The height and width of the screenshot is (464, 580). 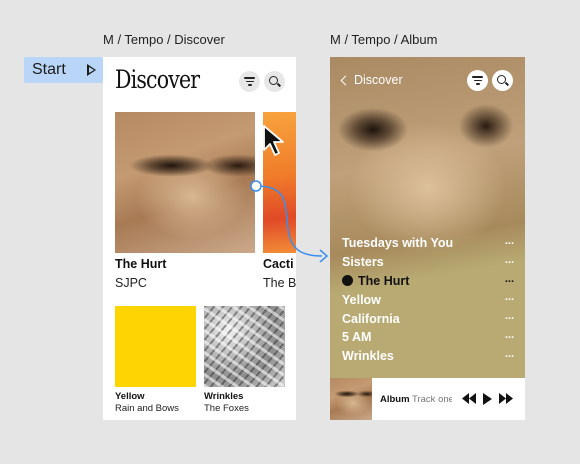 What do you see at coordinates (469, 398) in the screenshot?
I see `rewind-icon` at bounding box center [469, 398].